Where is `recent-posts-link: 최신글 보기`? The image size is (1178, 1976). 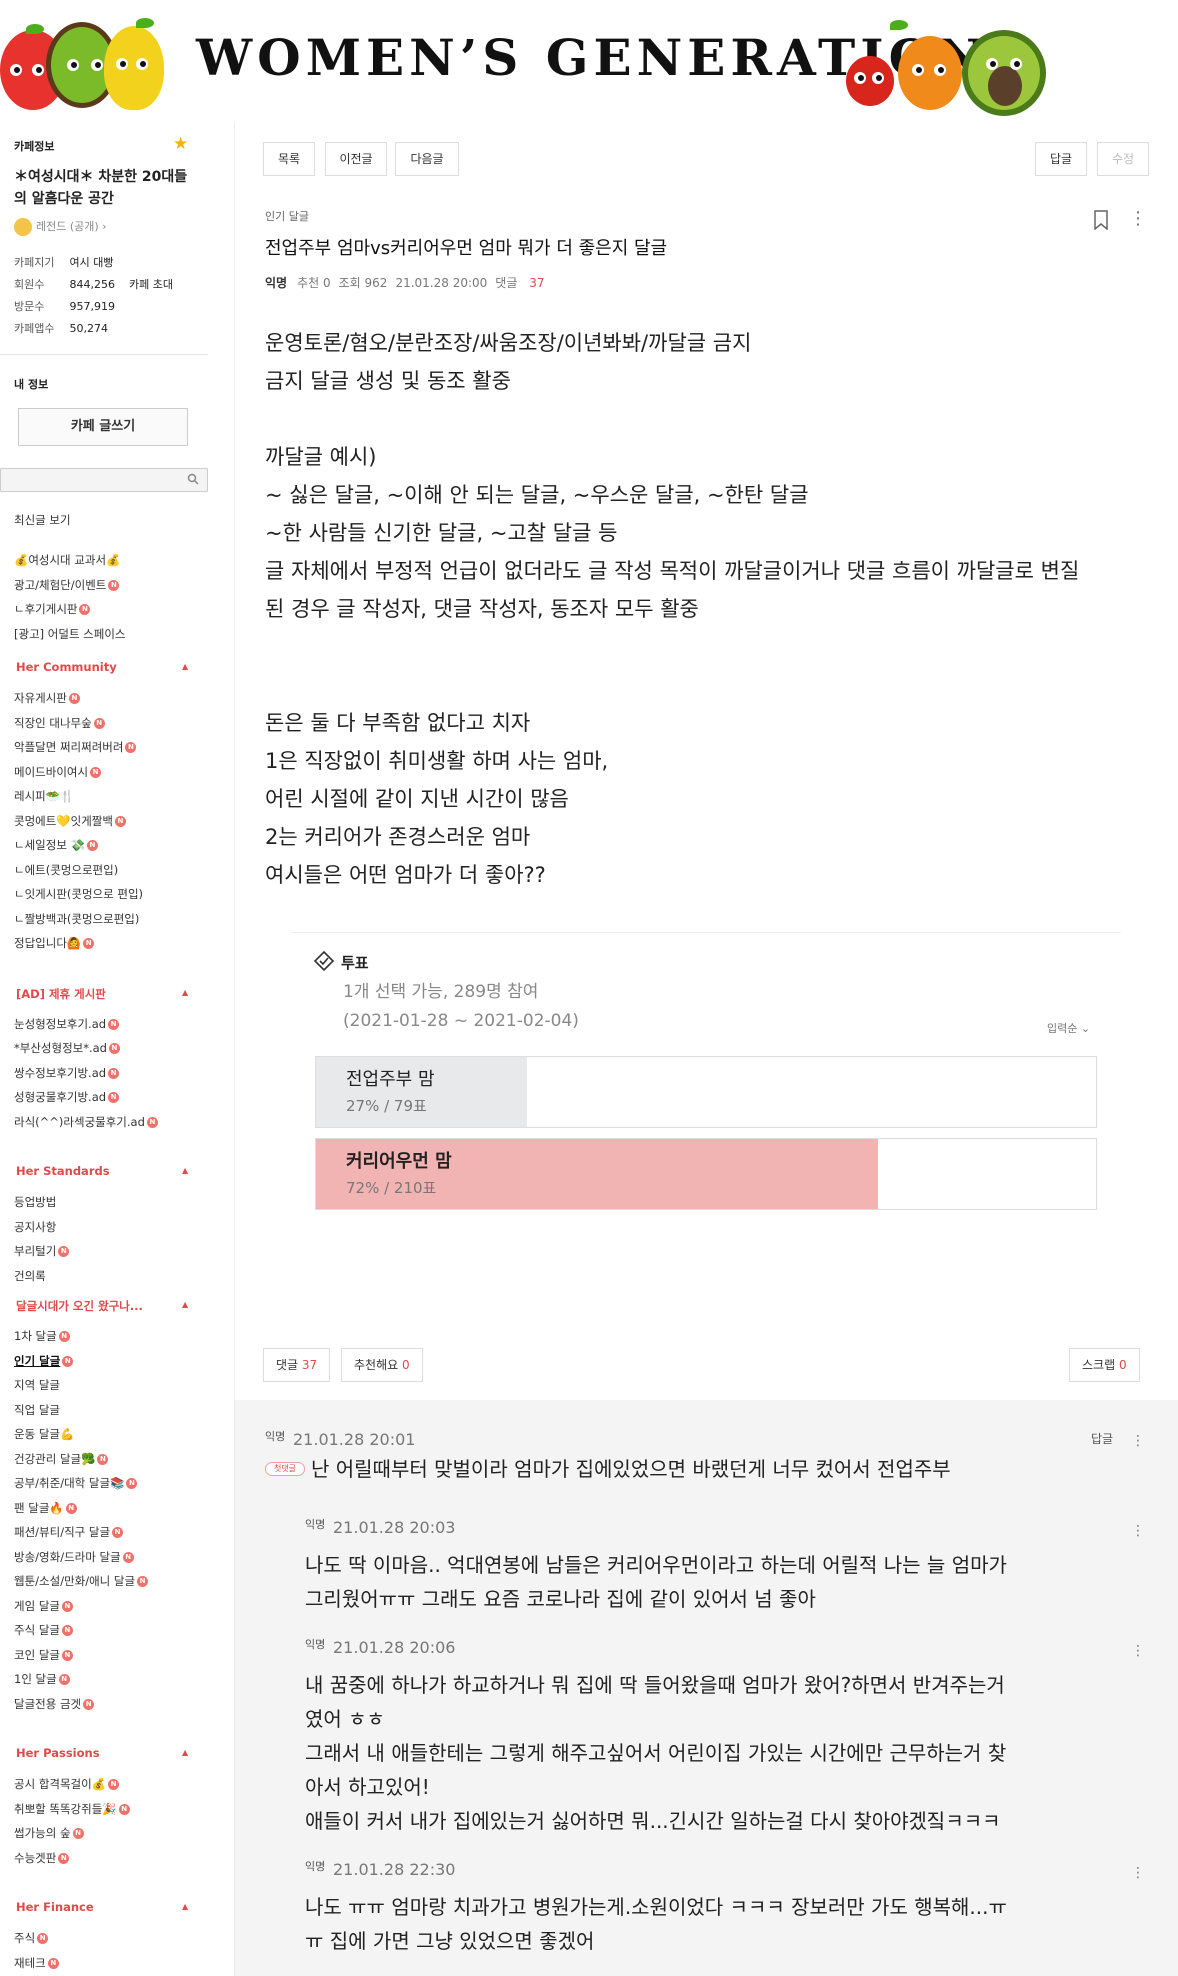 recent-posts-link: 최신글 보기 is located at coordinates (42, 520).